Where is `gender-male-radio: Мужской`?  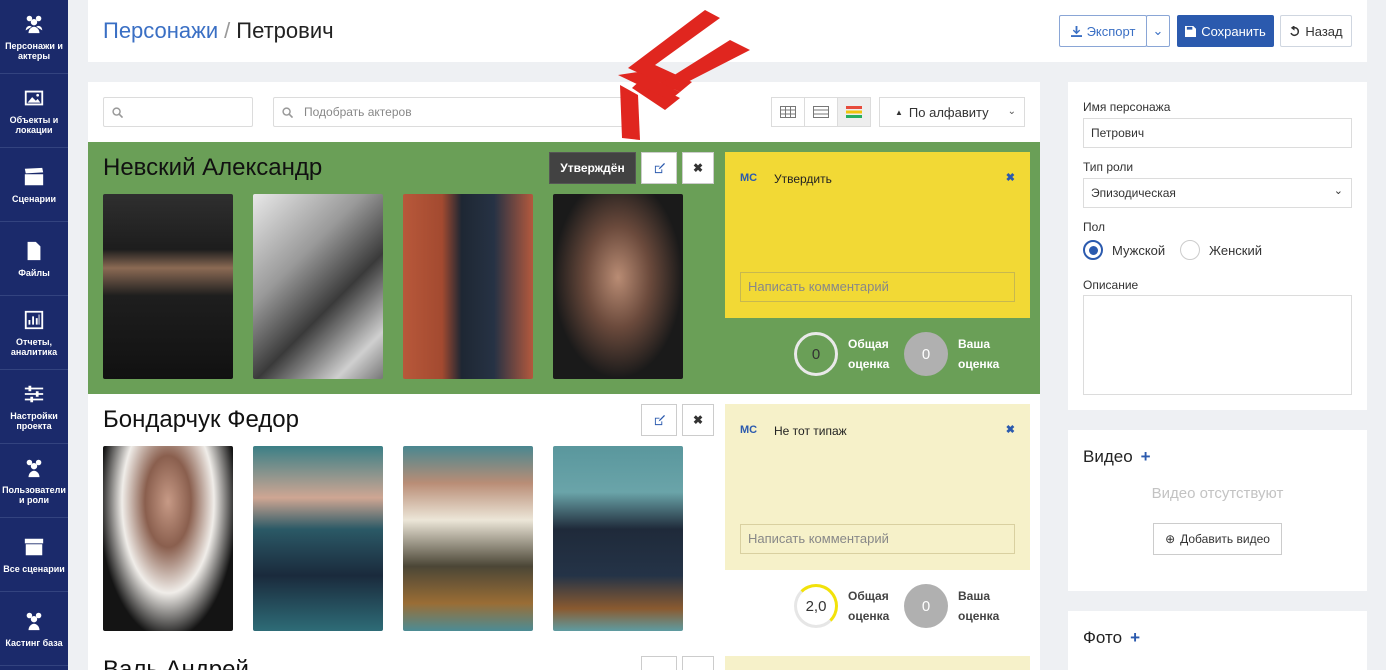 gender-male-radio: Мужской is located at coordinates (1124, 250).